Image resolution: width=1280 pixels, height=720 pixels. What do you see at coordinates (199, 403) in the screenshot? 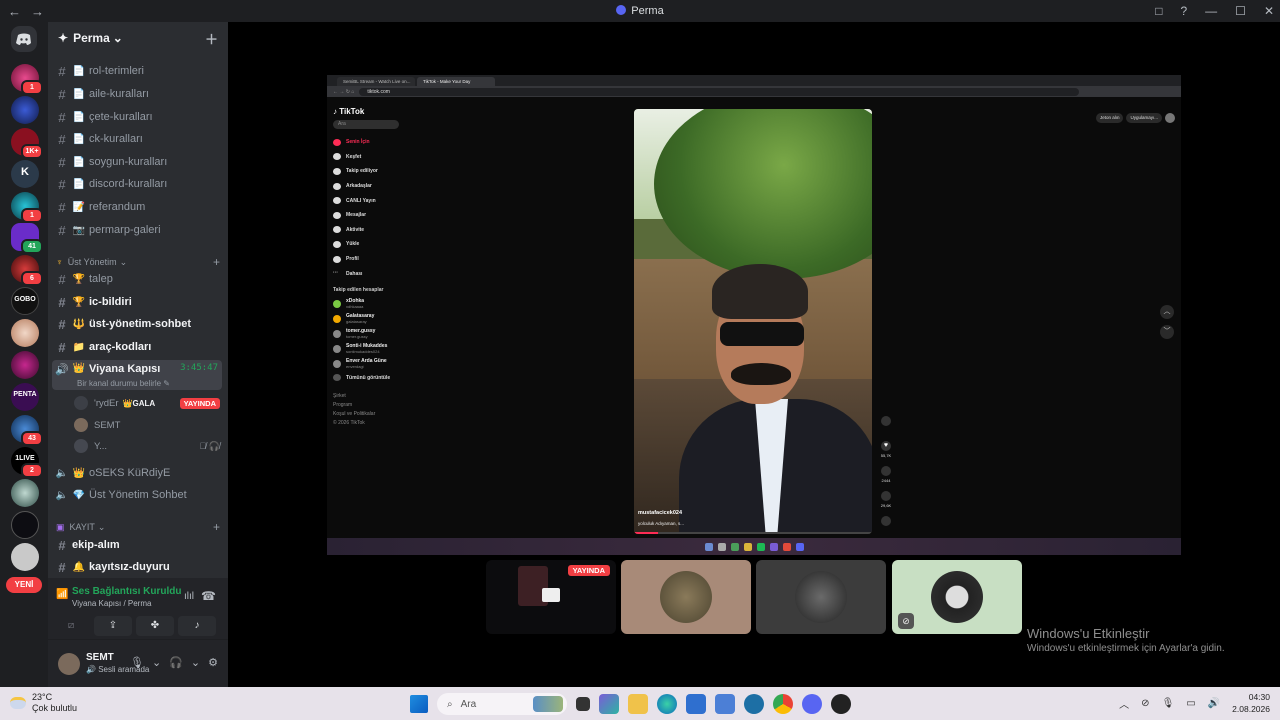
I see `live-badge: YAYINDA` at bounding box center [199, 403].